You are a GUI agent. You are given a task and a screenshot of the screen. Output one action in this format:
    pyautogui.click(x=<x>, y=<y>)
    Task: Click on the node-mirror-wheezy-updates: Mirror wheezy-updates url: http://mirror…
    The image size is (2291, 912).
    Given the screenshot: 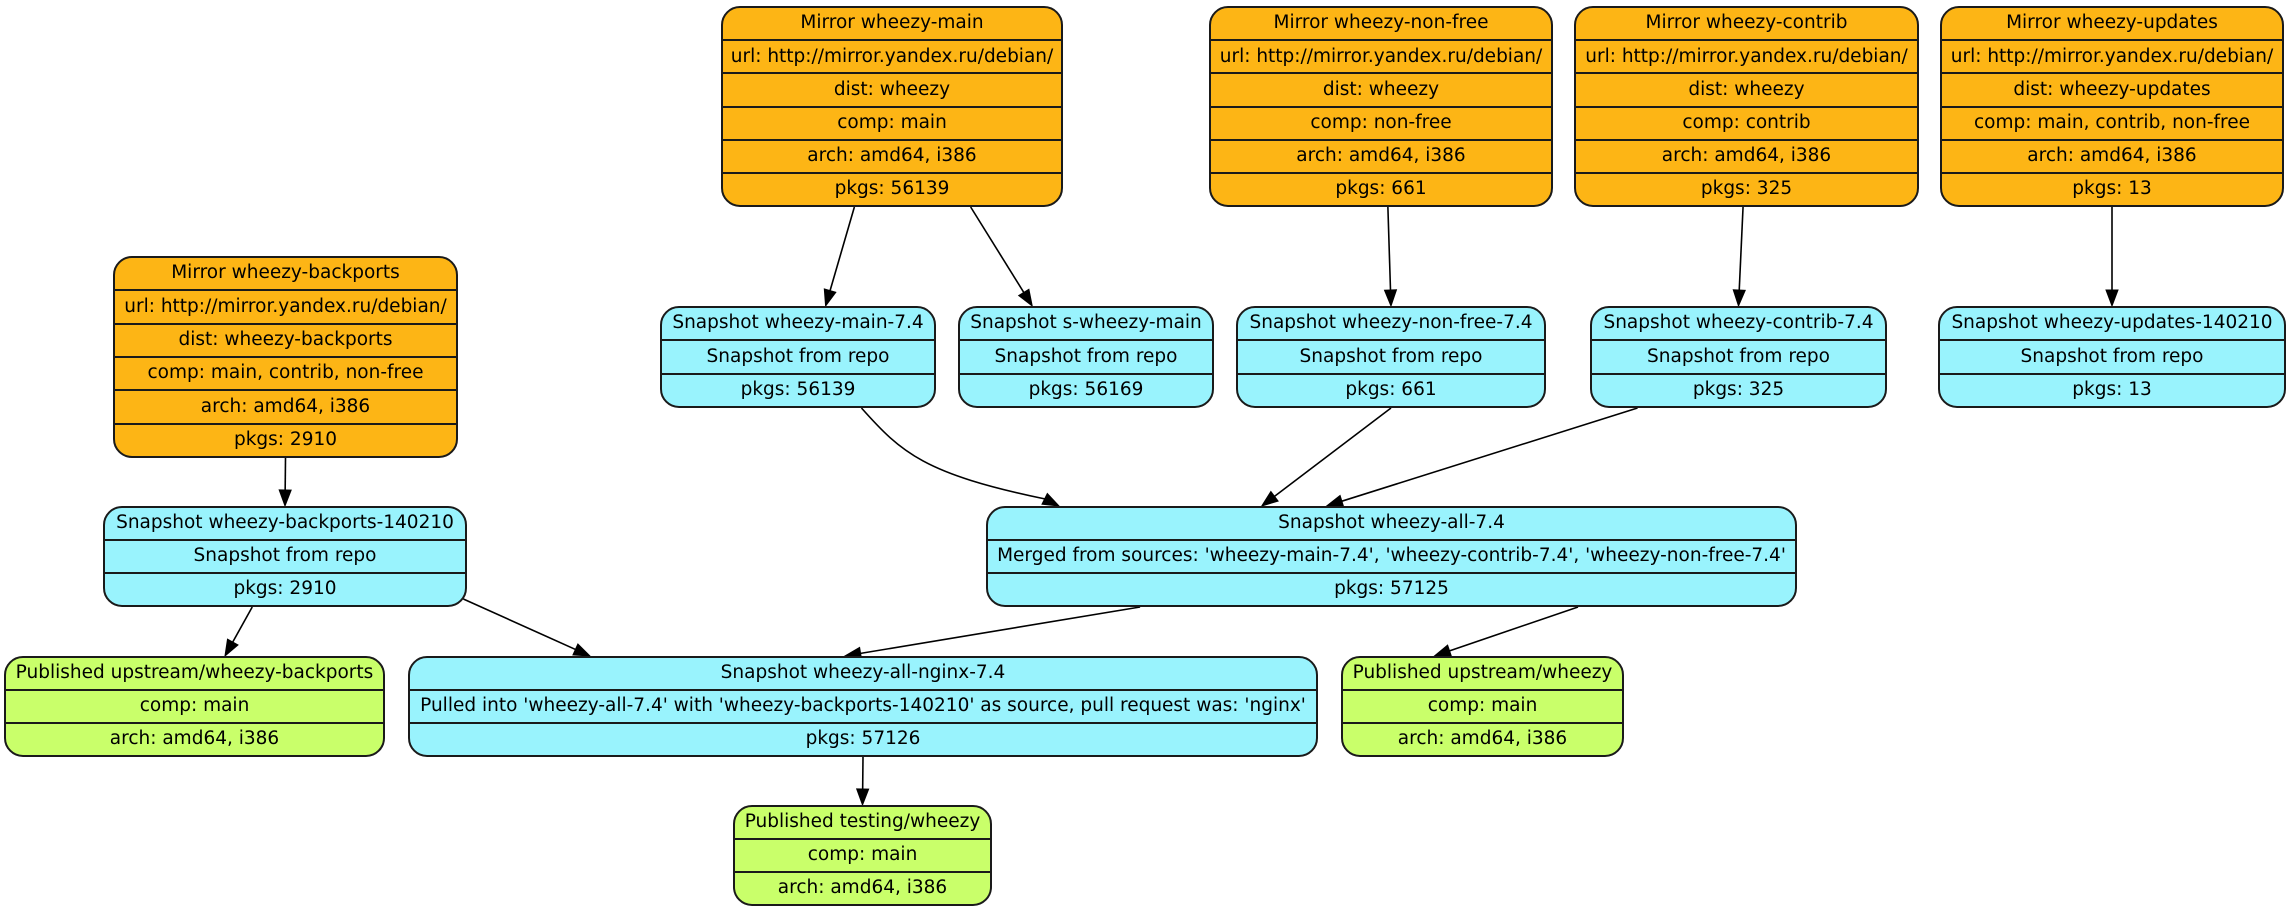 What is the action you would take?
    pyautogui.click(x=2112, y=106)
    